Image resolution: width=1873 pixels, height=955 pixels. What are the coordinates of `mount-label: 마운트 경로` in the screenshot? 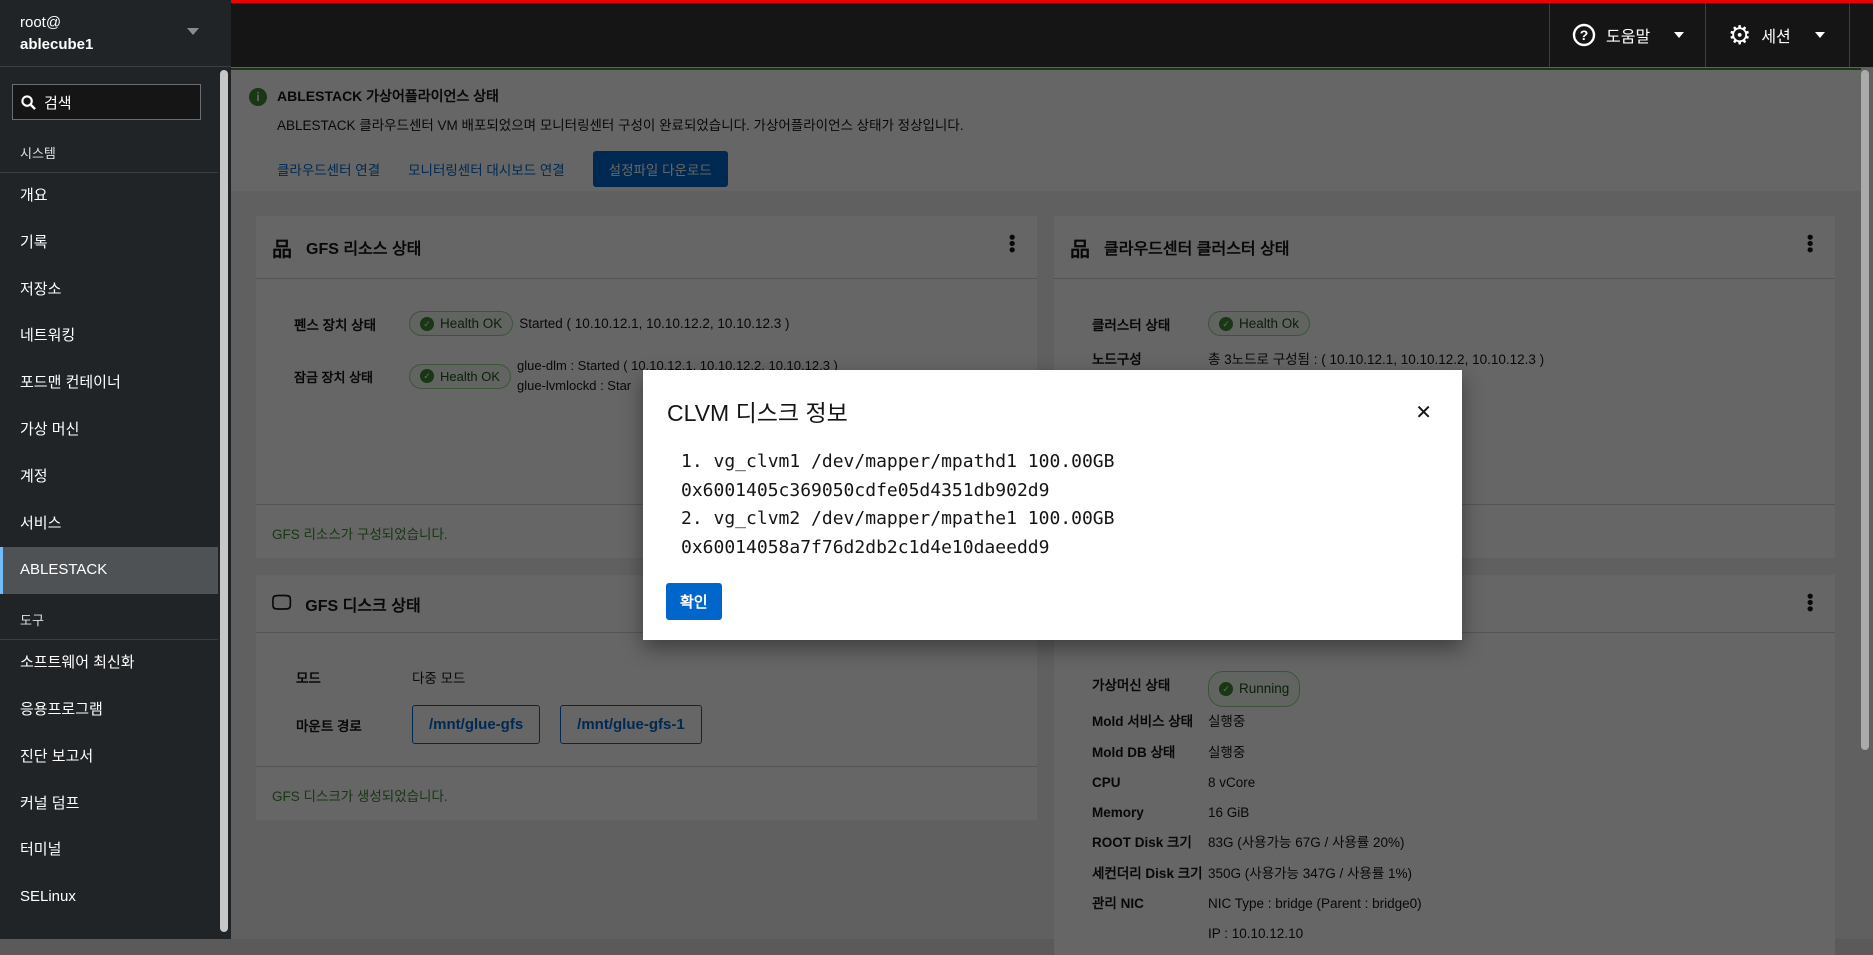 It's located at (329, 726).